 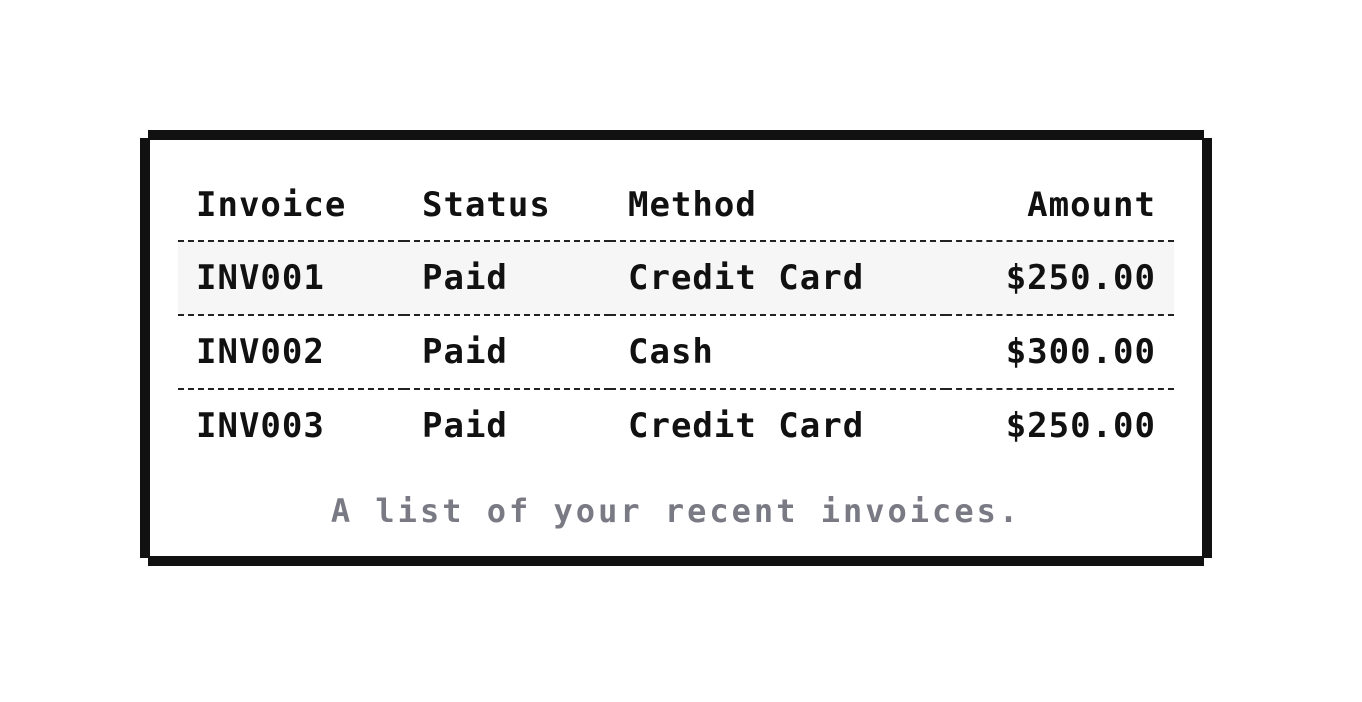 I want to click on table-row: INV002 Paid Cash $300.00, so click(x=676, y=352).